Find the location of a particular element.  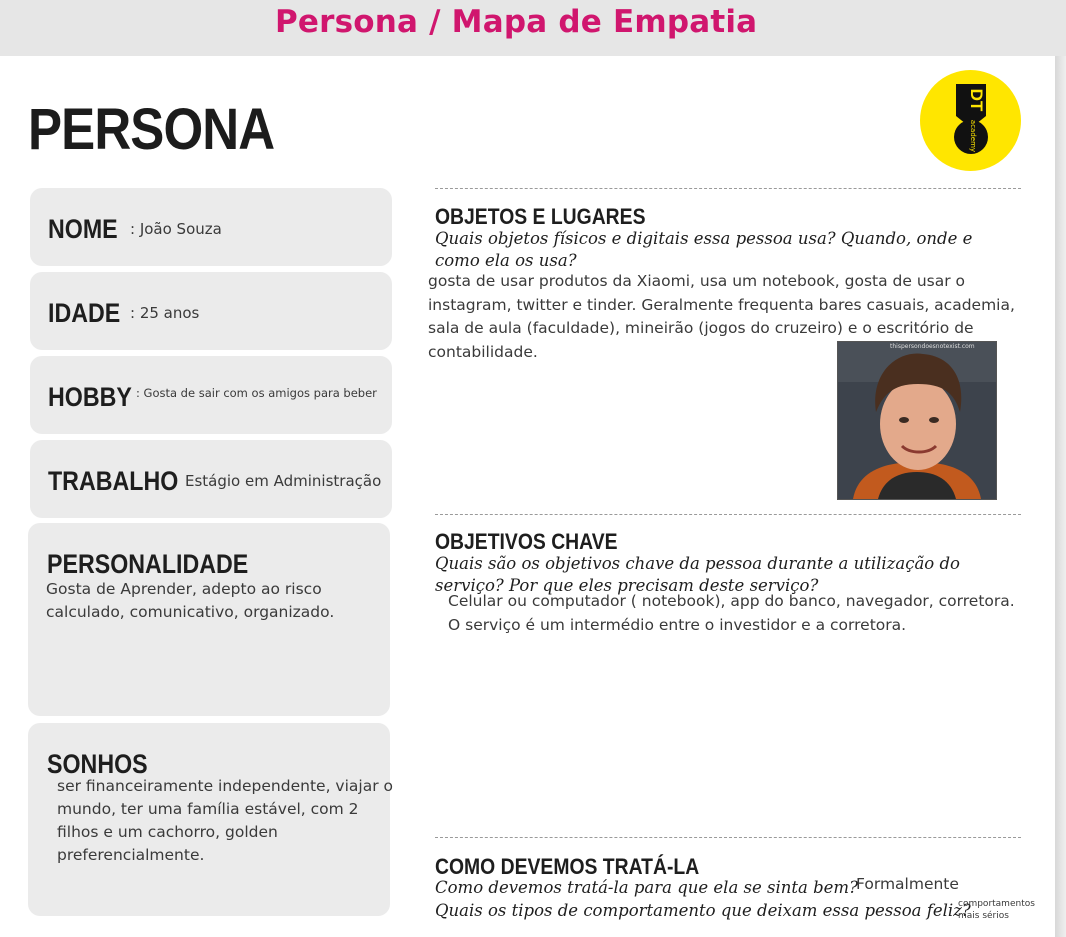

logo-dt-text: DT is located at coordinates (976, 100).